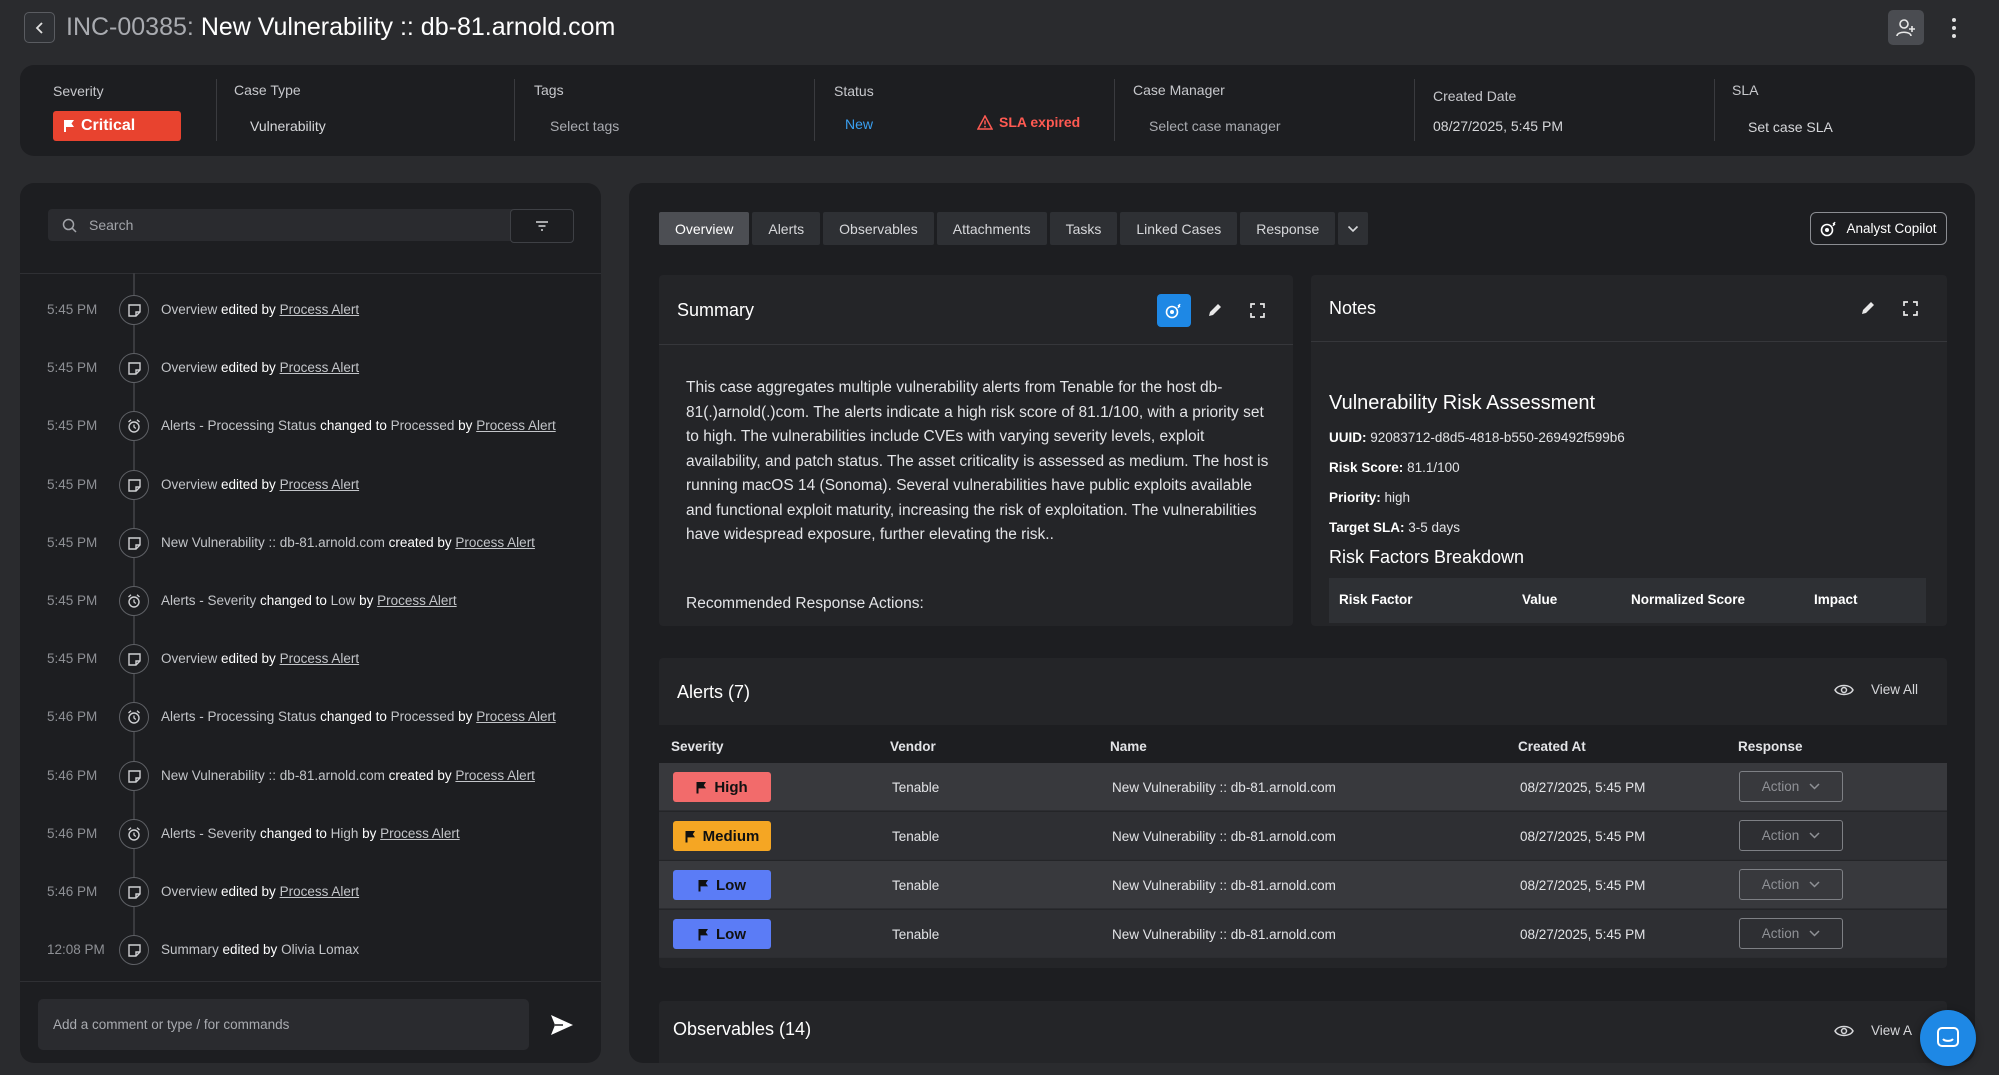 This screenshot has height=1075, width=1999. What do you see at coordinates (39, 27) in the screenshot?
I see `back-button` at bounding box center [39, 27].